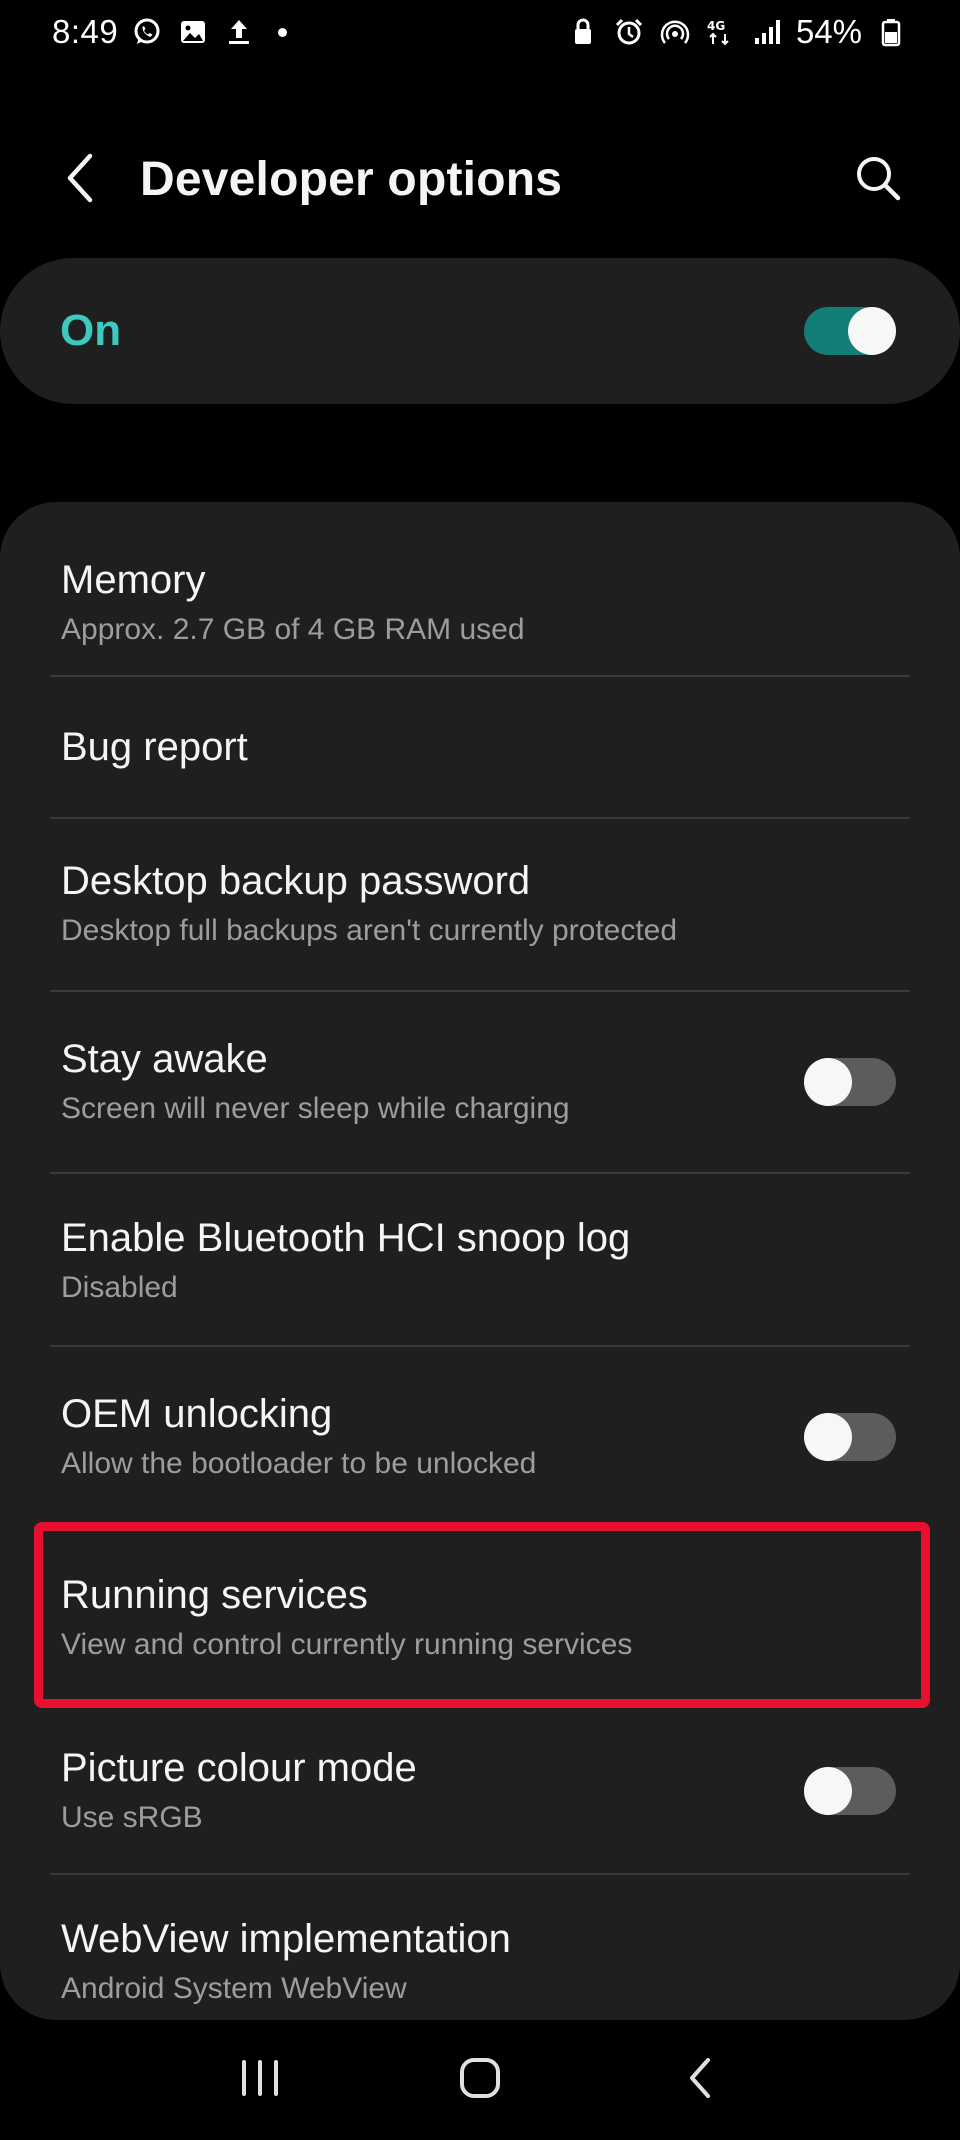 The height and width of the screenshot is (2140, 960). Describe the element at coordinates (315, 1108) in the screenshot. I see `setting-subtitle: Screen will never sleep while charging` at that location.